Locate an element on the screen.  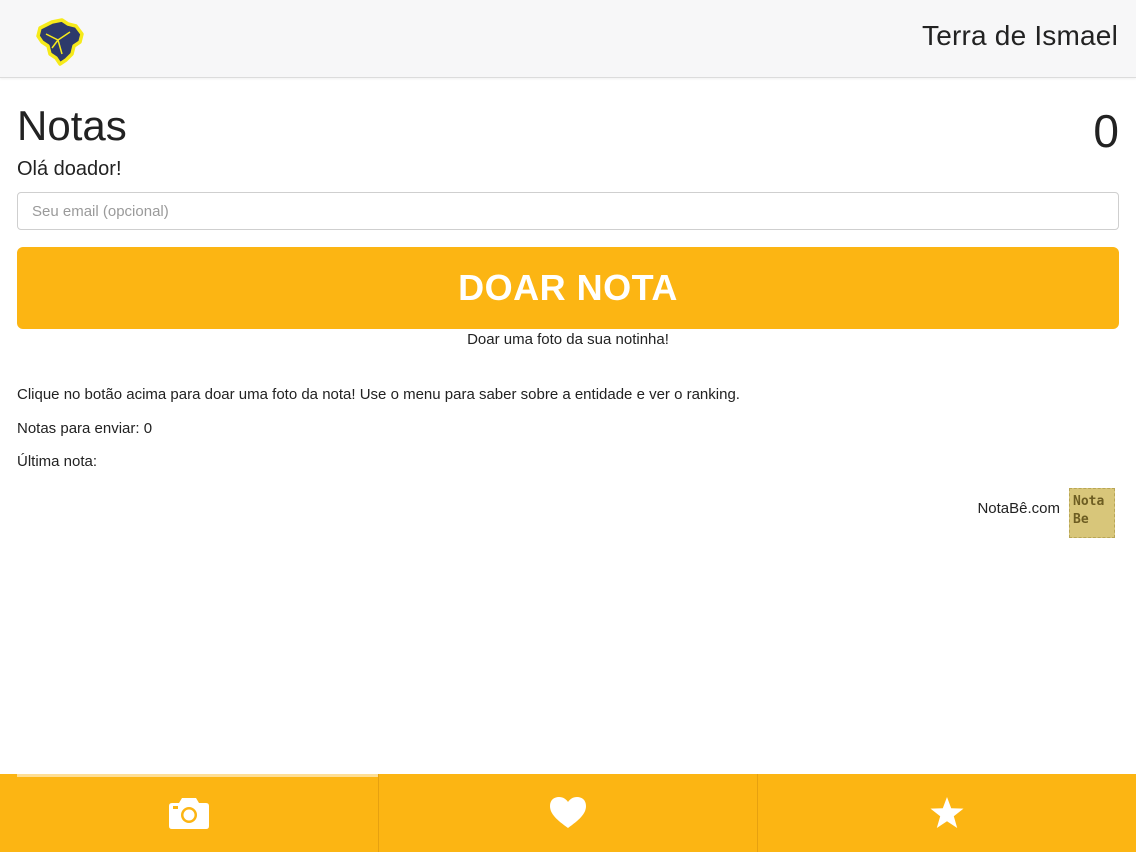
star-icon is located at coordinates (947, 813).